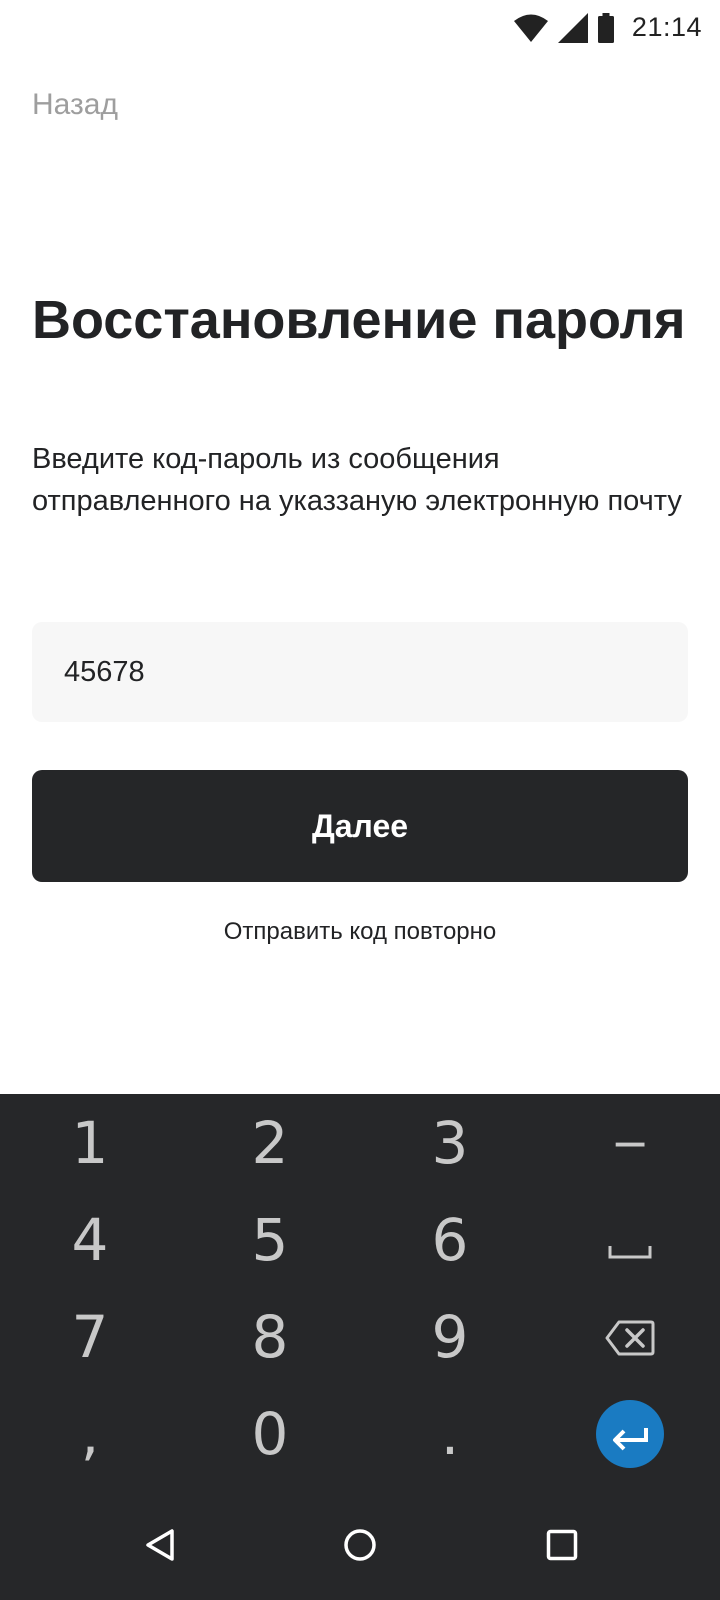  I want to click on enter-button-bg, so click(630, 1433).